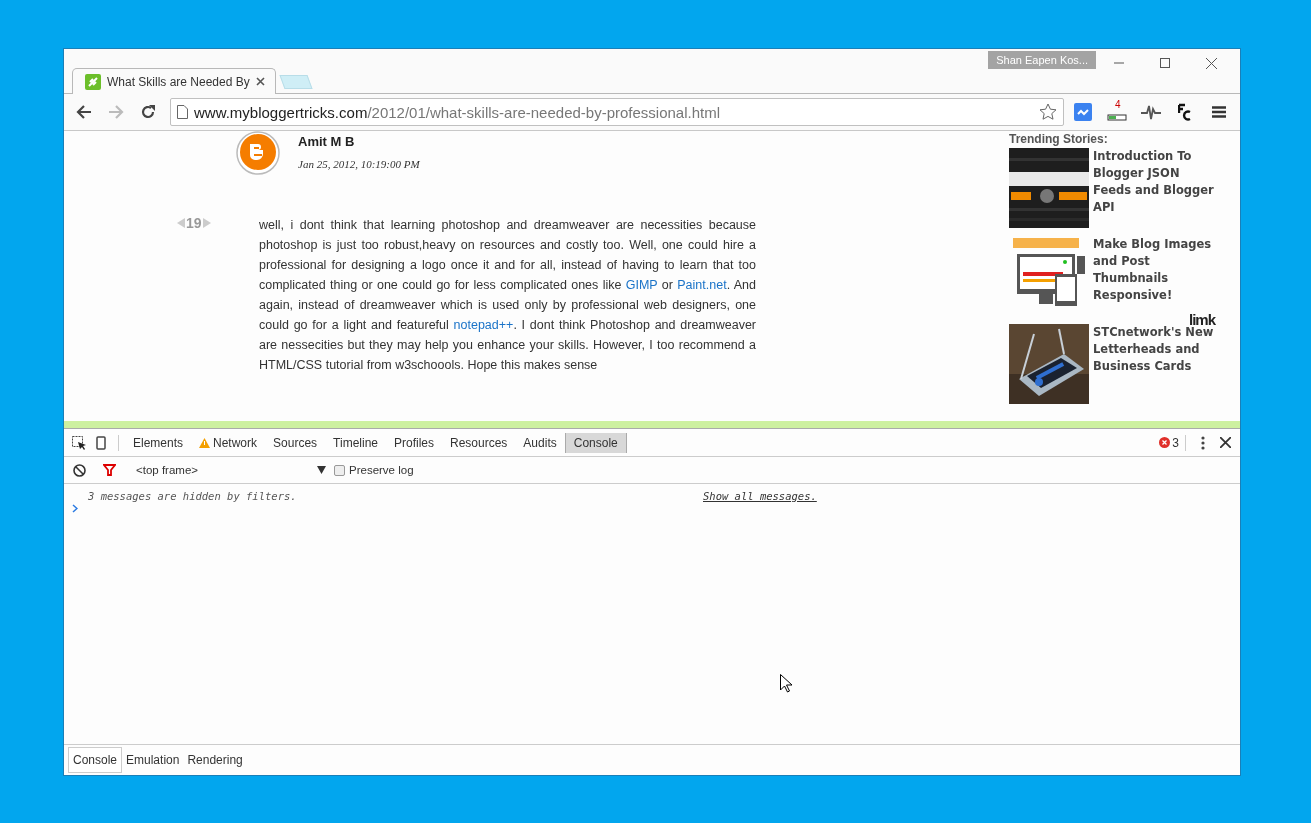 This screenshot has width=1311, height=823. What do you see at coordinates (641, 285) in the screenshot?
I see `link: GIMP` at bounding box center [641, 285].